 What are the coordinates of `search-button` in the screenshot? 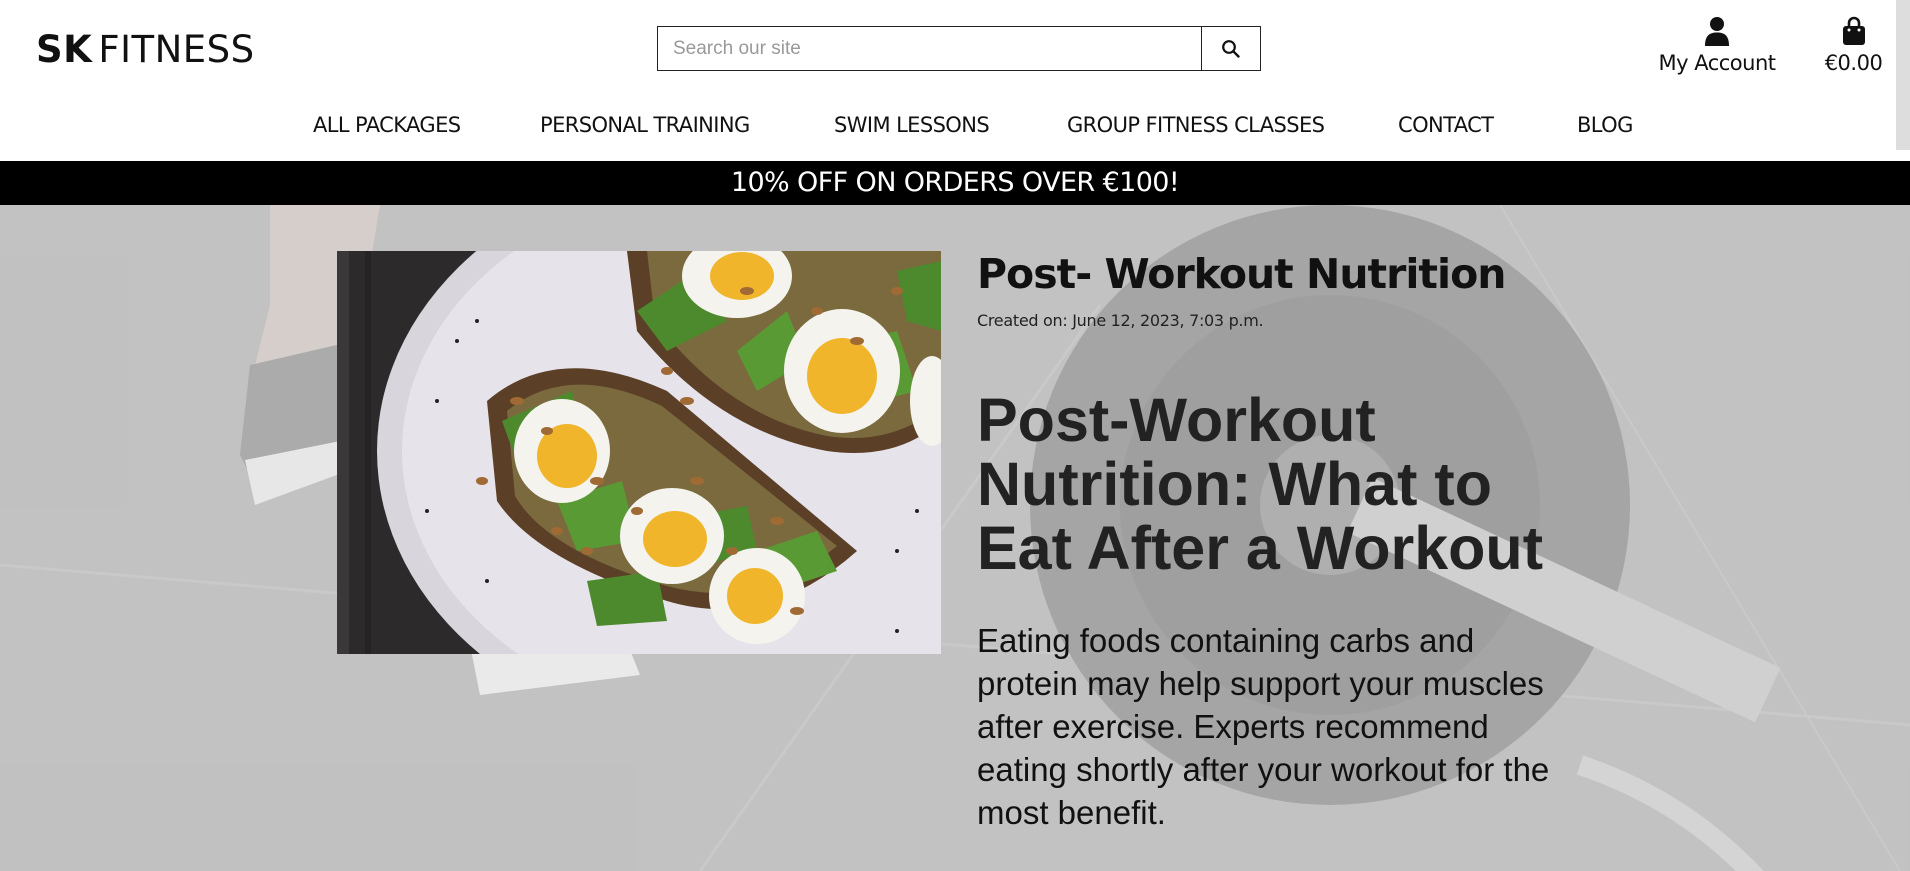 It's located at (1230, 48).